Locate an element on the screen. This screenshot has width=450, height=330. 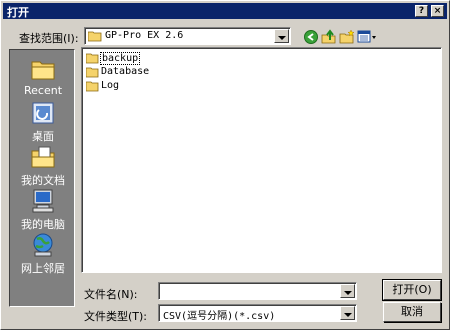
place-desktop: 桌面 is located at coordinates (43, 120).